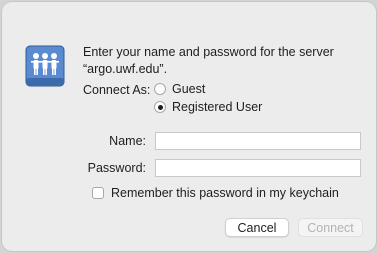  Describe the element at coordinates (125, 69) in the screenshot. I see `prompt-line-2: “argo.uwf.edu”.` at that location.